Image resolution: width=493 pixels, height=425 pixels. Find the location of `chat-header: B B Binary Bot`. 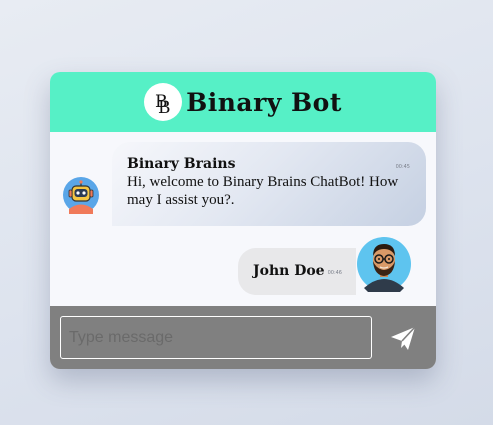

chat-header: B B Binary Bot is located at coordinates (243, 102).